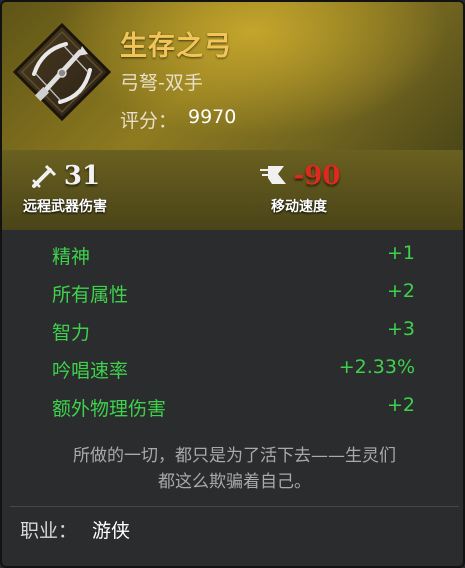 This screenshot has width=465, height=568. Describe the element at coordinates (317, 176) in the screenshot. I see `move-speed-value: -90` at that location.